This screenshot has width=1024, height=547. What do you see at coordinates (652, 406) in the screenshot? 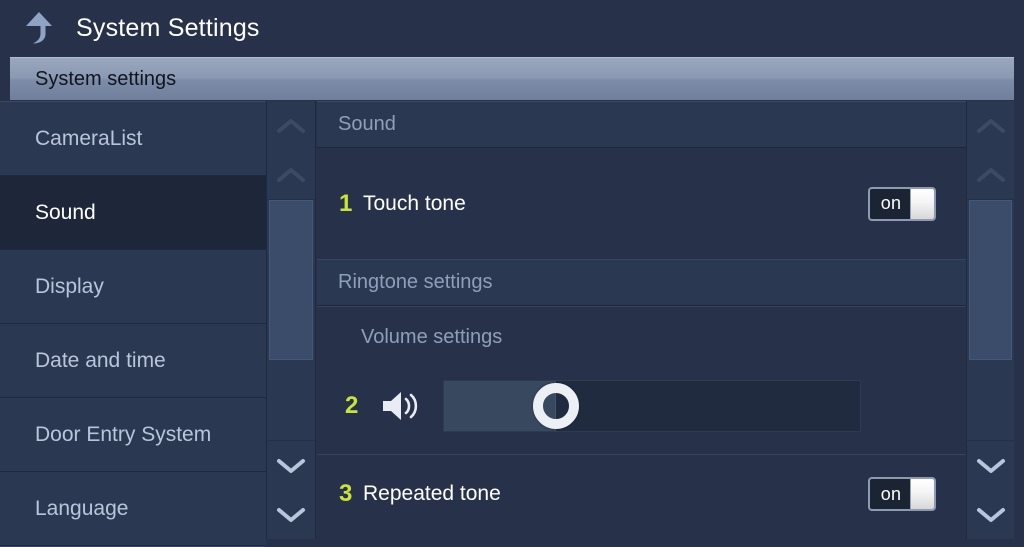
I see `volume-slider` at bounding box center [652, 406].